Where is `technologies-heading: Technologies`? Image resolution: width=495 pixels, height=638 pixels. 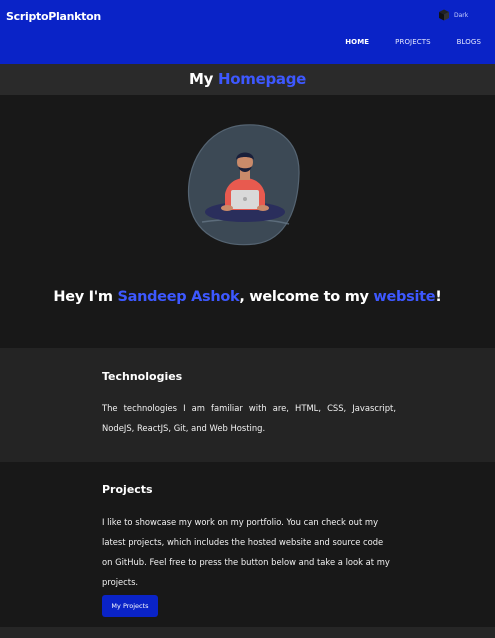
technologies-heading: Technologies is located at coordinates (142, 376).